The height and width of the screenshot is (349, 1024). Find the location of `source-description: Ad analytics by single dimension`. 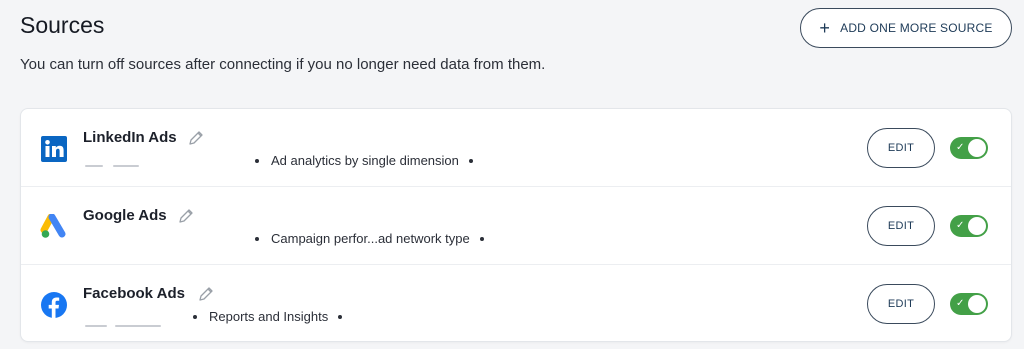

source-description: Ad analytics by single dimension is located at coordinates (365, 160).